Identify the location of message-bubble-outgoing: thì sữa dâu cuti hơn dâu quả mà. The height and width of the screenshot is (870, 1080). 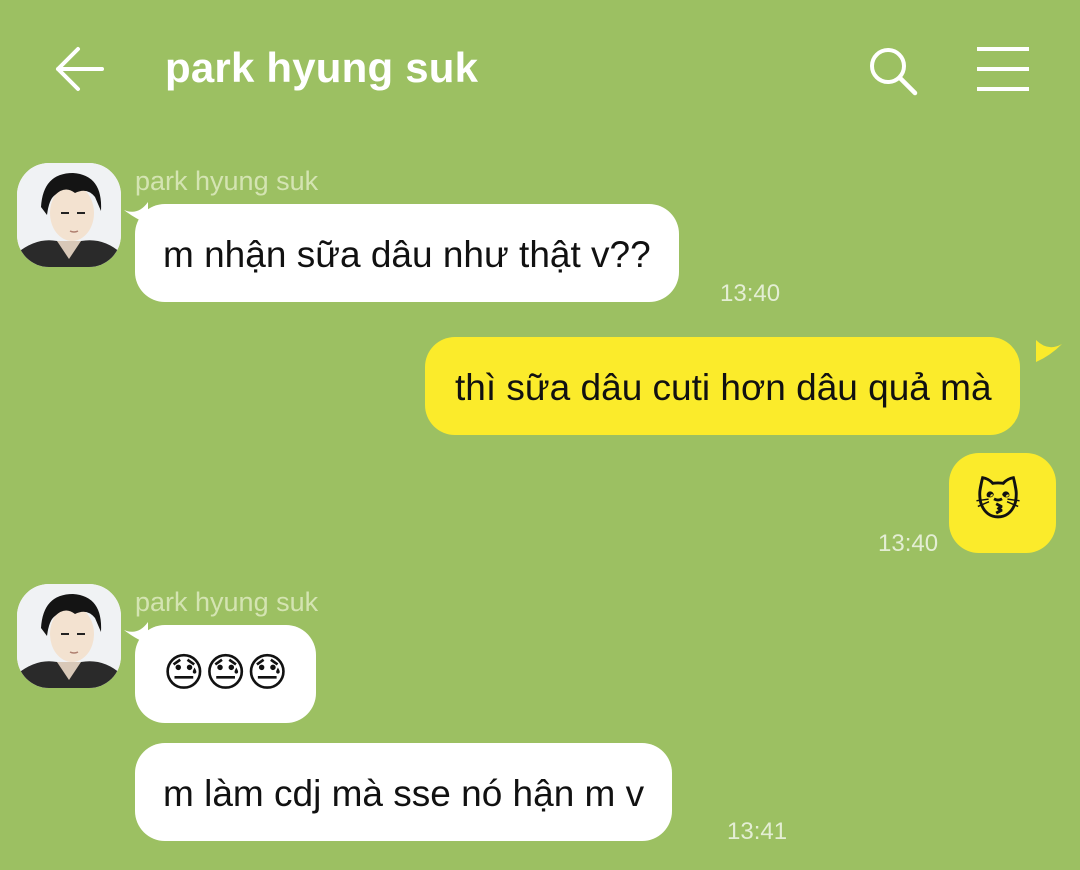
(722, 386).